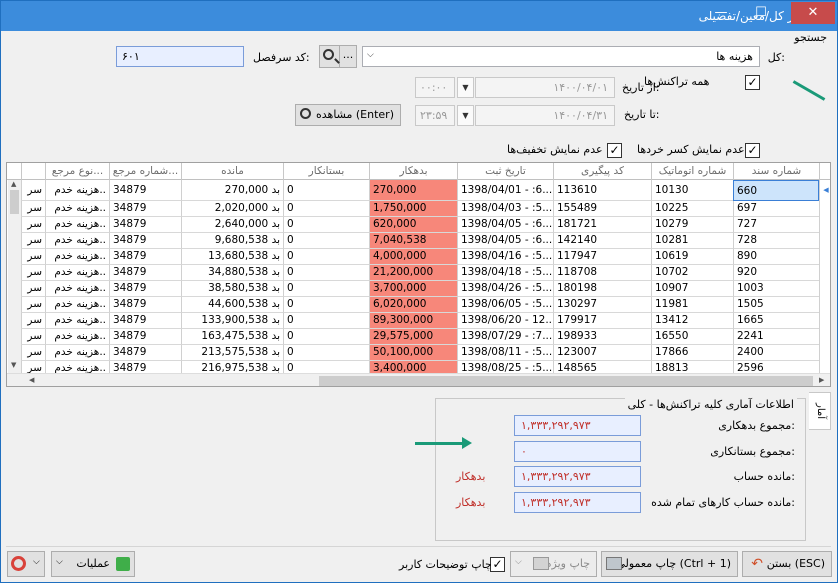 Image resolution: width=838 pixels, height=583 pixels. Describe the element at coordinates (413, 305) in the screenshot. I see `table-cell: 6,020,000` at that location.